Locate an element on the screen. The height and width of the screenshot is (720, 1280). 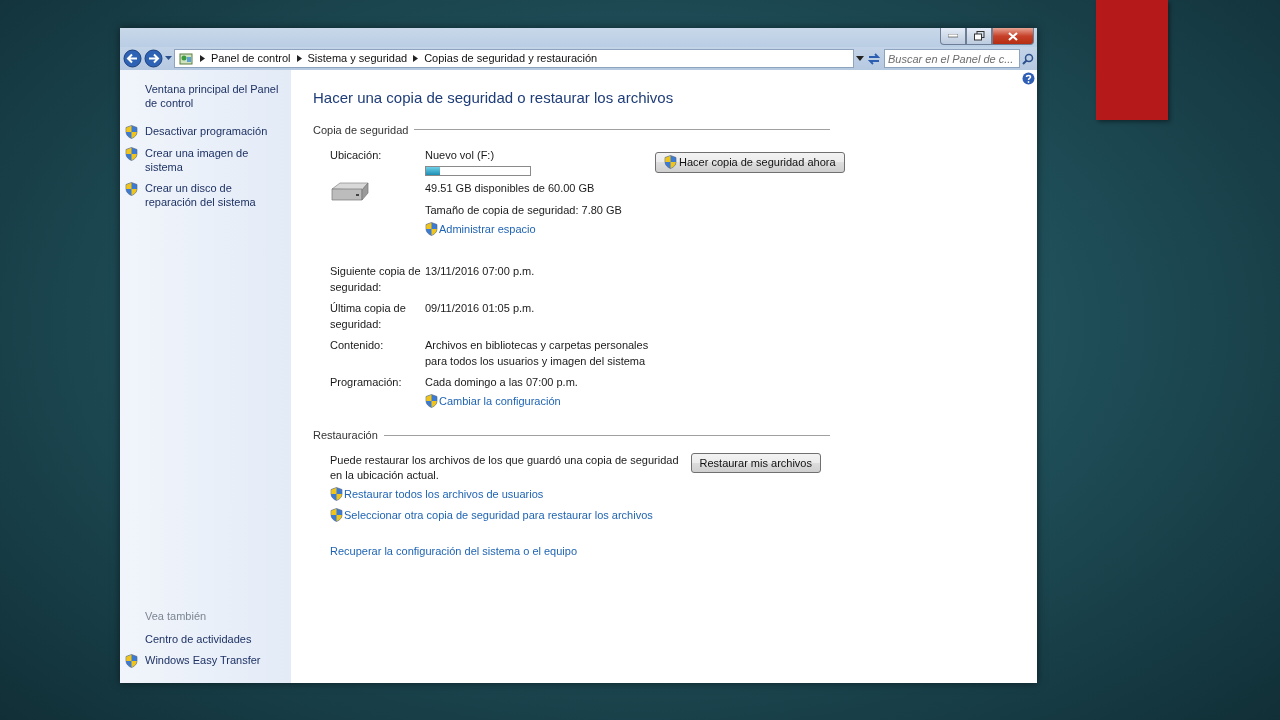
change-settings-link: Cambiar la configuración is located at coordinates (493, 401).